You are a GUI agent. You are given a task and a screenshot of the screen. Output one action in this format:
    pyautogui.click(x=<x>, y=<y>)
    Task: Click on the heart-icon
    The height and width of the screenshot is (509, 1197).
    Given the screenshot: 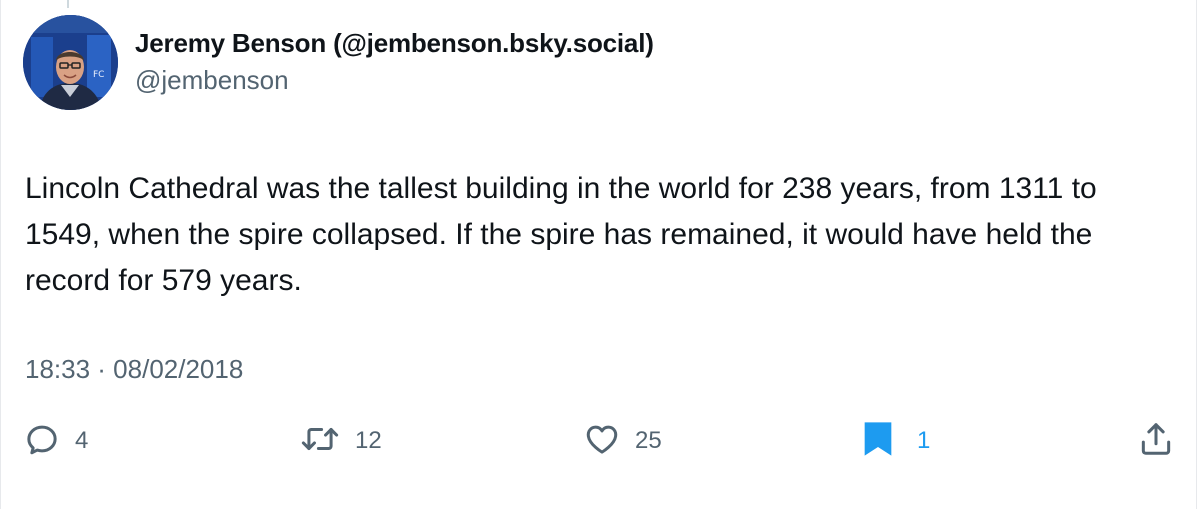 What is the action you would take?
    pyautogui.click(x=602, y=441)
    